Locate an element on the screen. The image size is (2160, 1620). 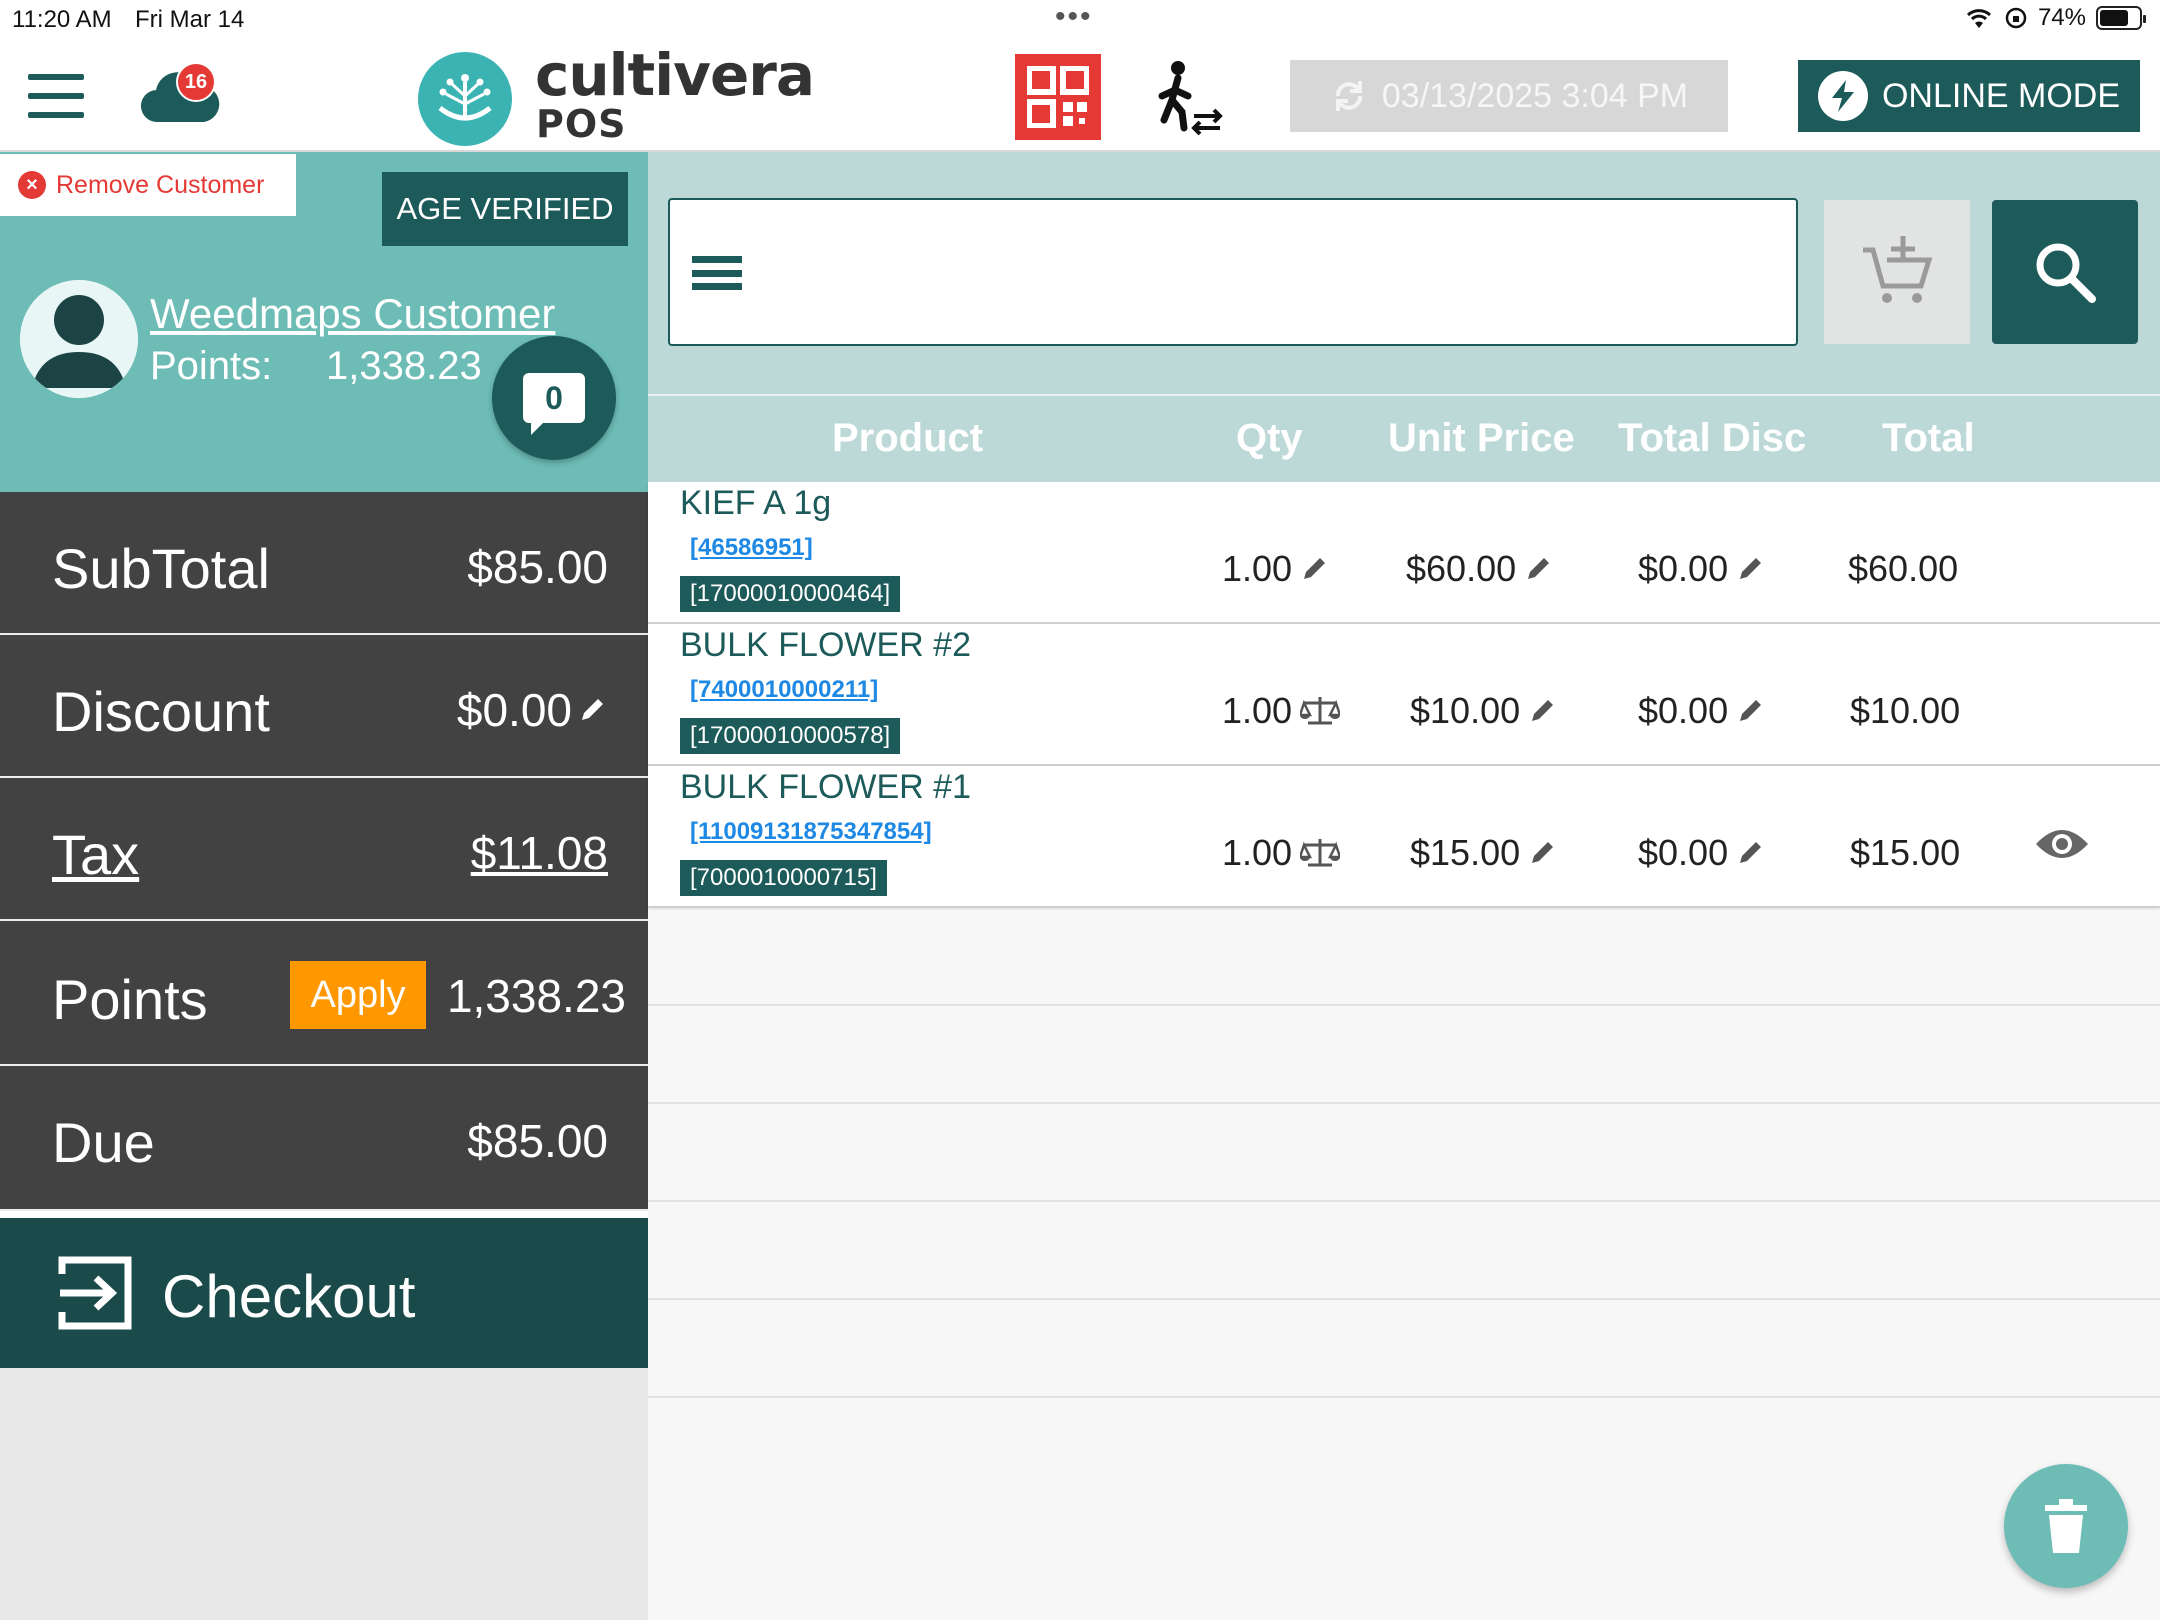
total-cell: $60.00 is located at coordinates (1903, 569).